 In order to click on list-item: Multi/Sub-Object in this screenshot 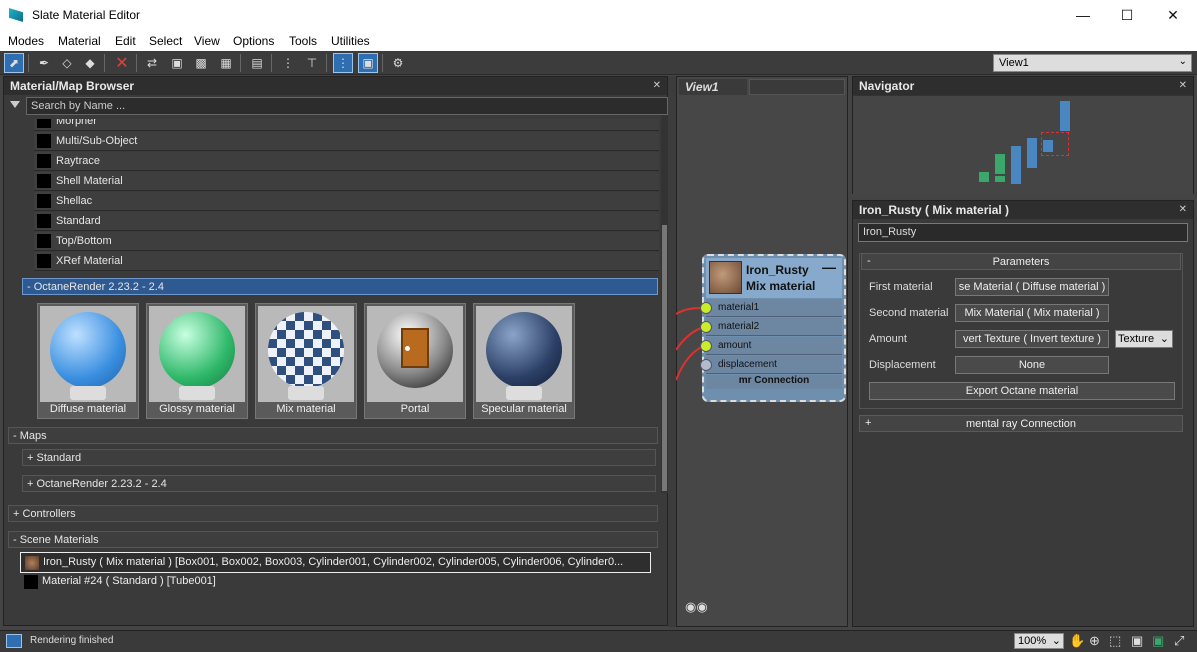, I will do `click(346, 141)`.